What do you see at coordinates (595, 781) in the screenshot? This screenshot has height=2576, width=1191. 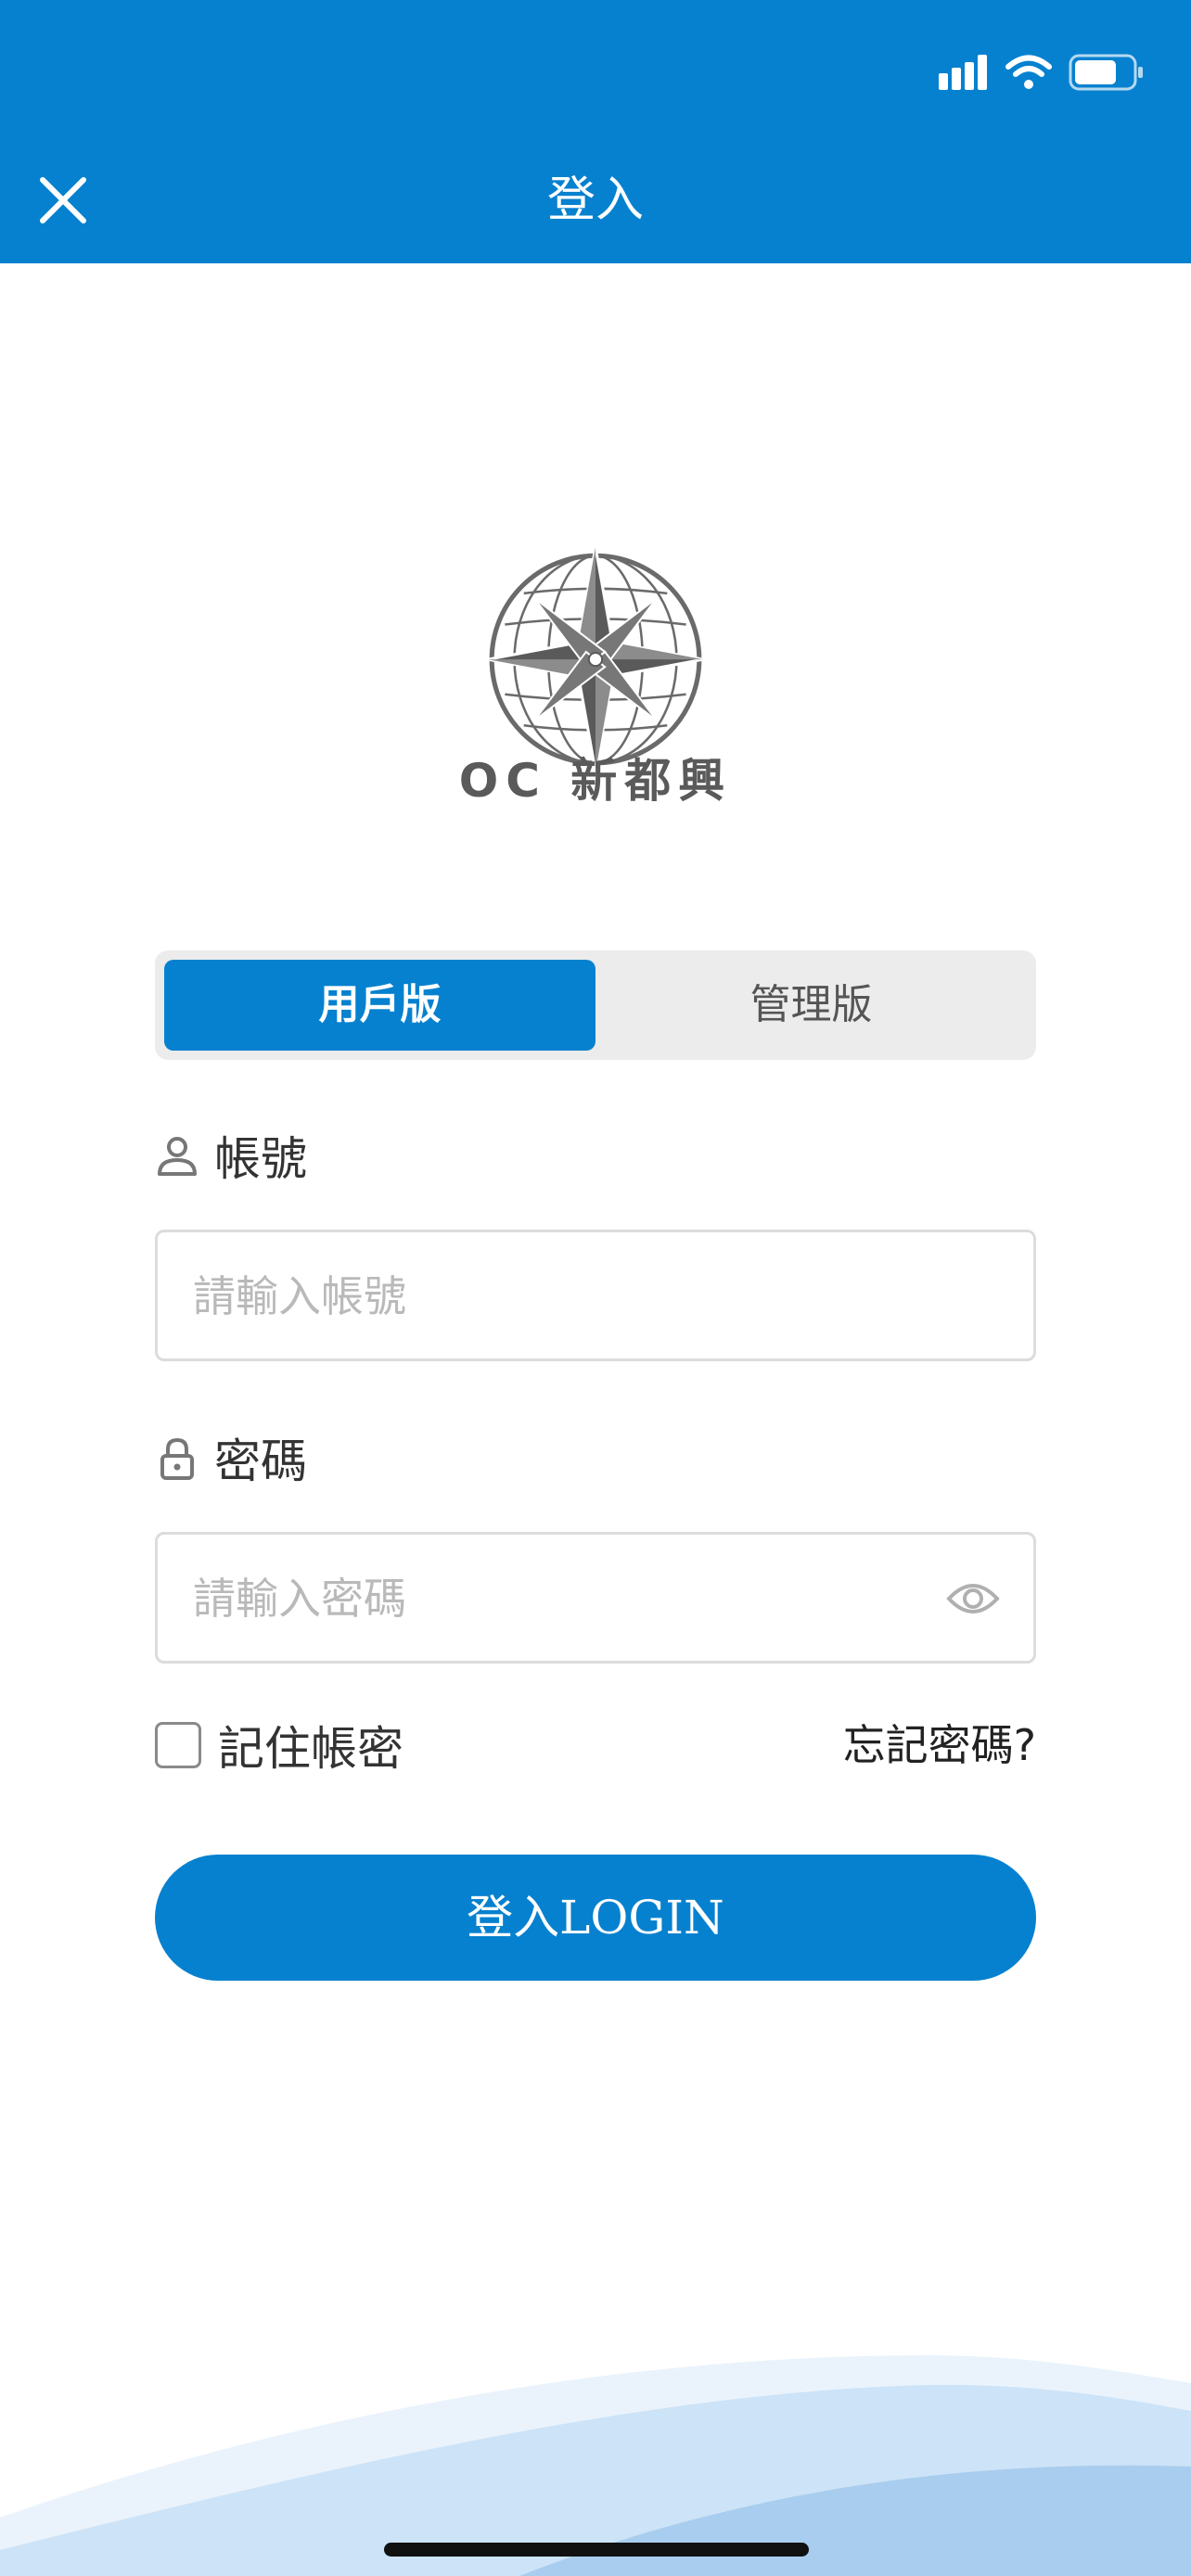 I see `brand-name: OC 新都興` at bounding box center [595, 781].